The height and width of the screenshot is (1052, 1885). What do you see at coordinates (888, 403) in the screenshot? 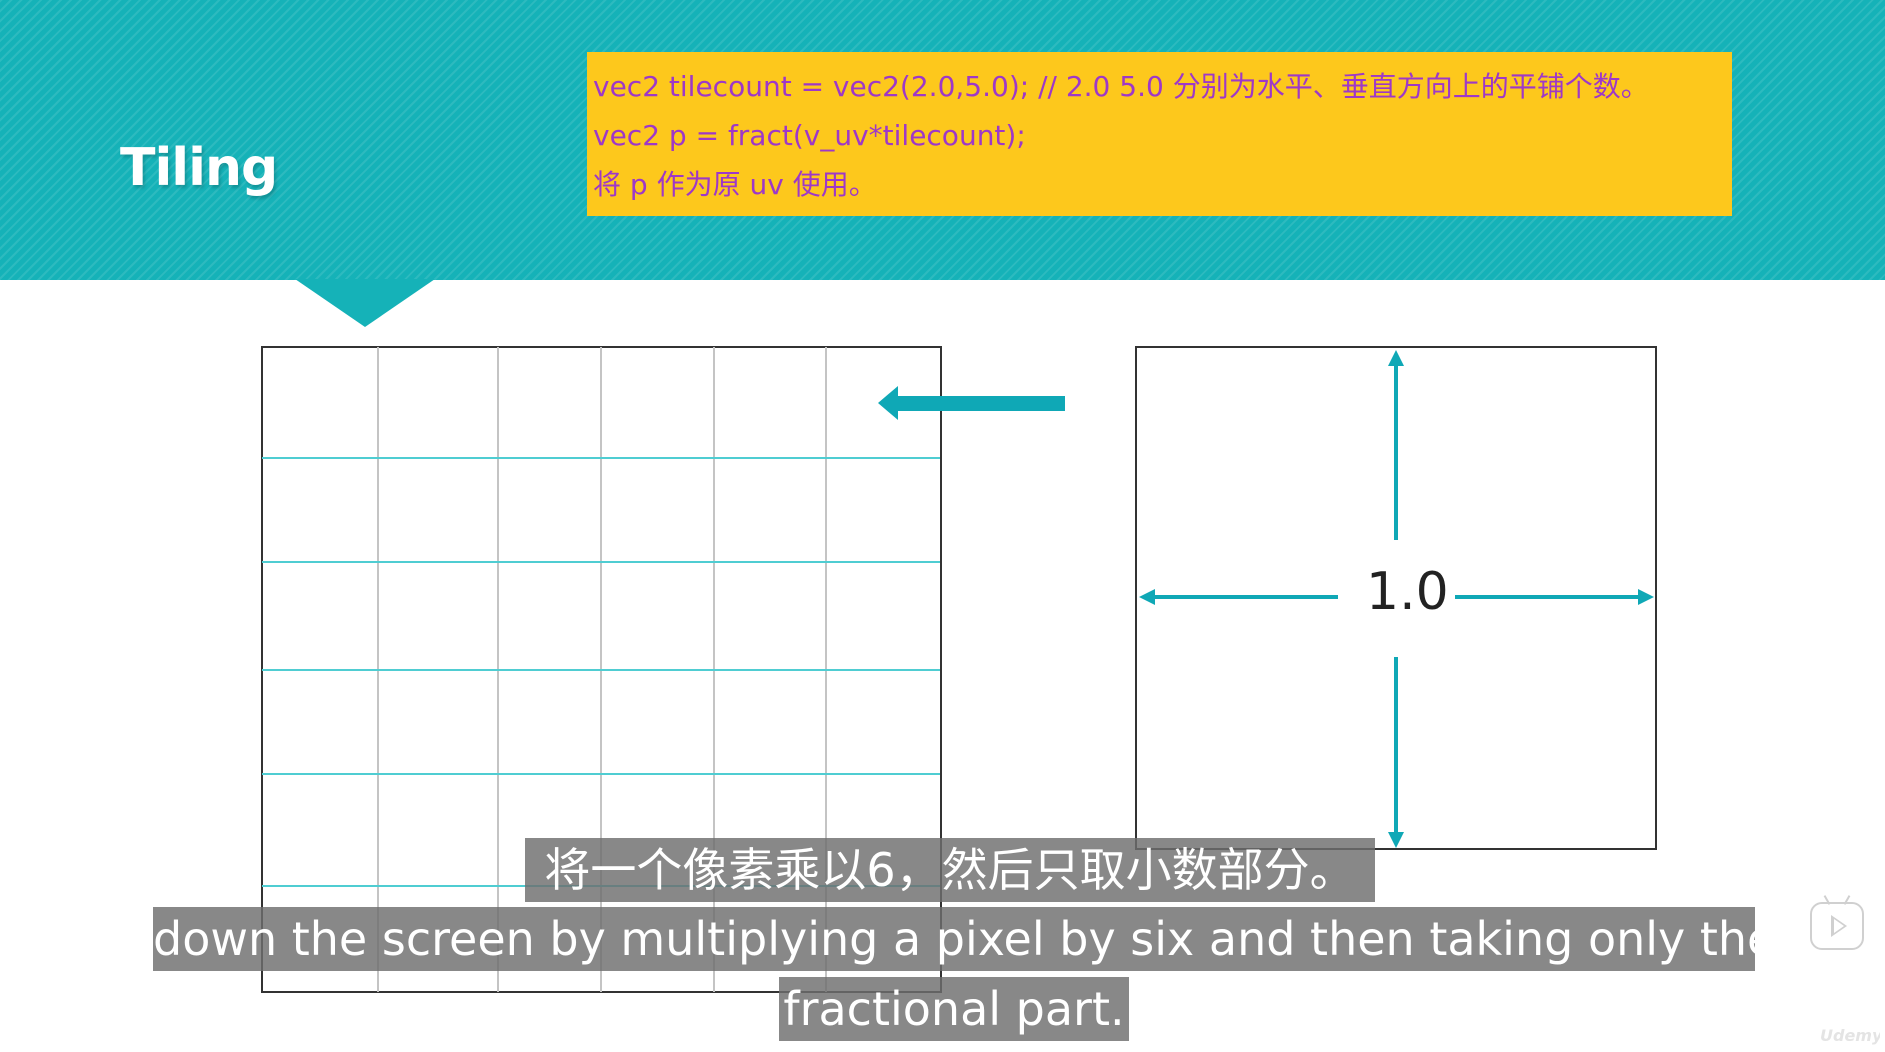
I see `arrow-head` at bounding box center [888, 403].